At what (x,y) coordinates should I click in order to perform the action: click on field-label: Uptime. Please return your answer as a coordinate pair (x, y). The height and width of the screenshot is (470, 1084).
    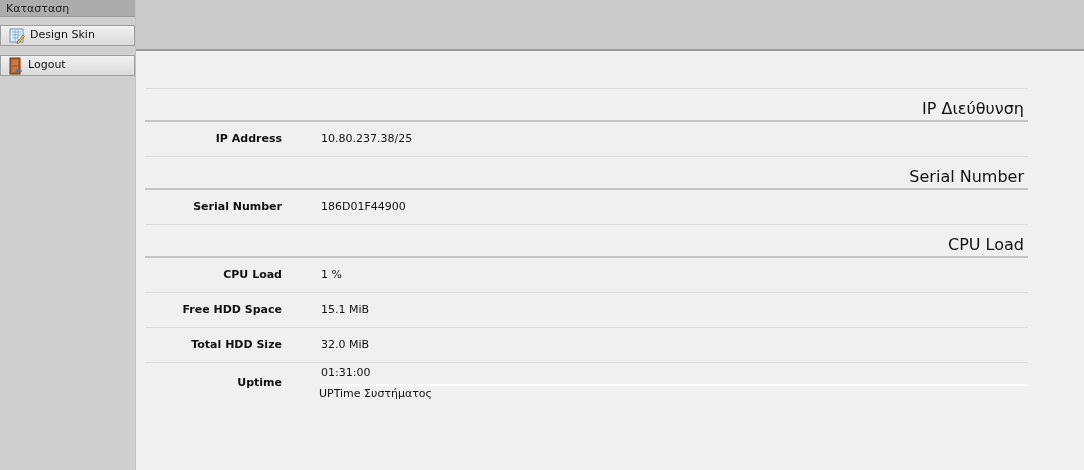
    Looking at the image, I should click on (259, 383).